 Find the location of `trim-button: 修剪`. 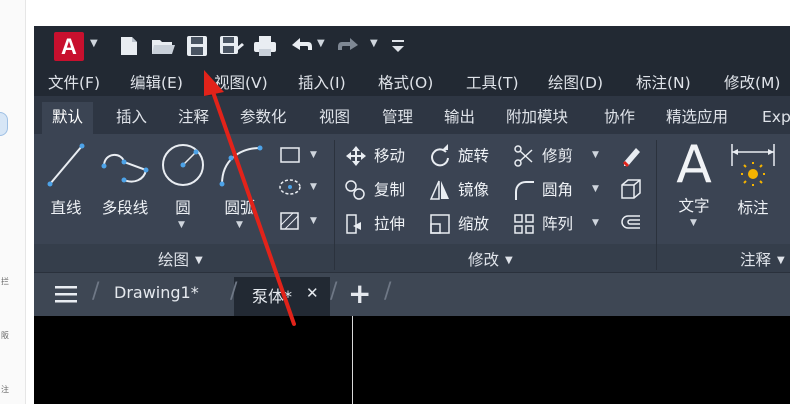

trim-button: 修剪 is located at coordinates (557, 155).